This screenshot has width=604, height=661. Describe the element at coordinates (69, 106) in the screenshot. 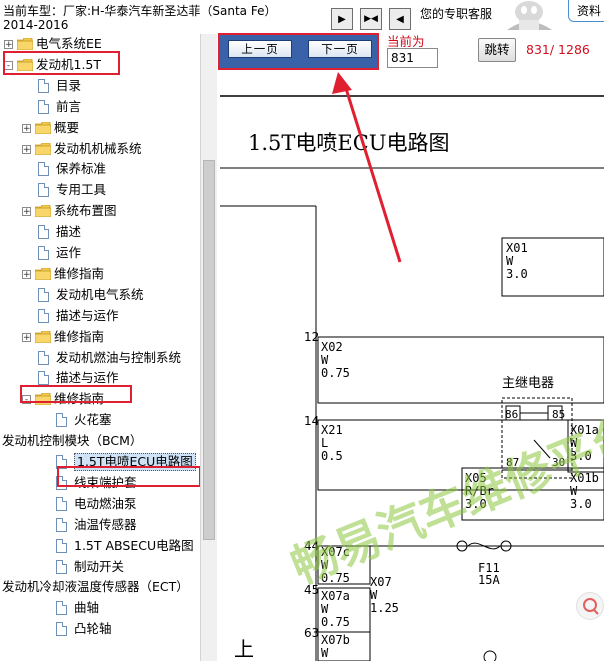

I see `tree-item-label: 前言` at that location.